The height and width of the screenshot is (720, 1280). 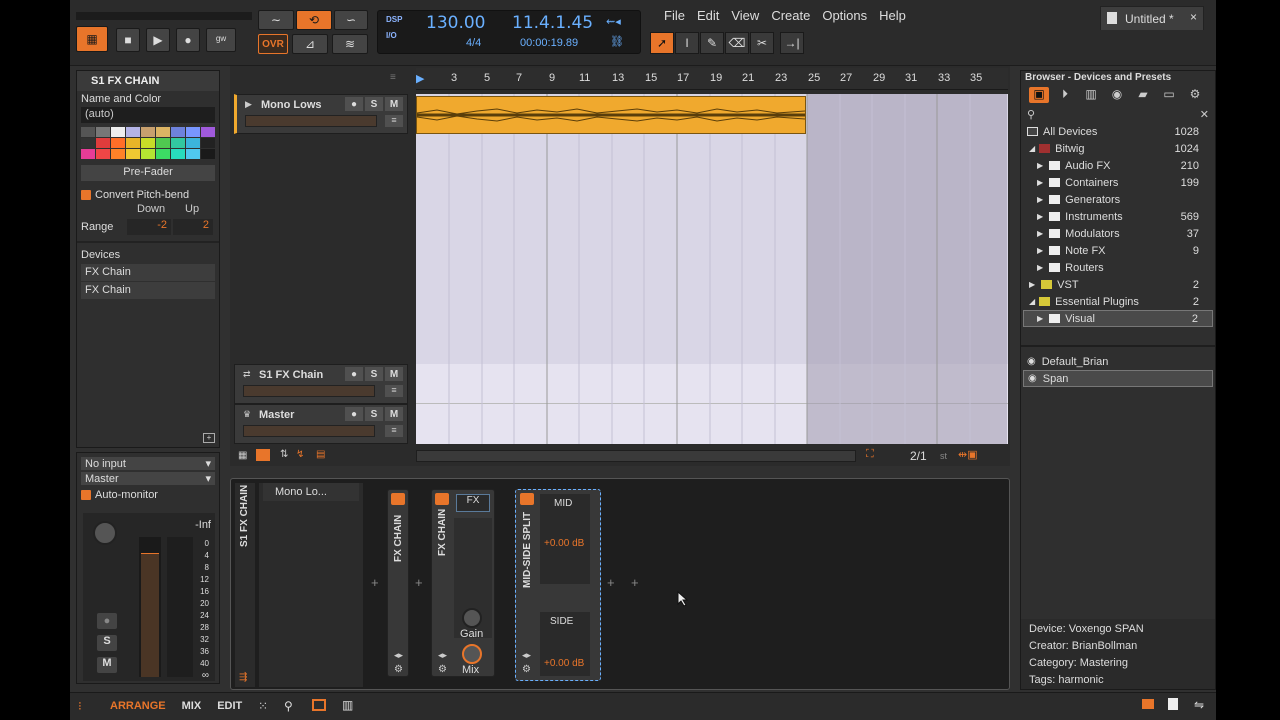 I want to click on zoom-value: 2/1, so click(x=918, y=456).